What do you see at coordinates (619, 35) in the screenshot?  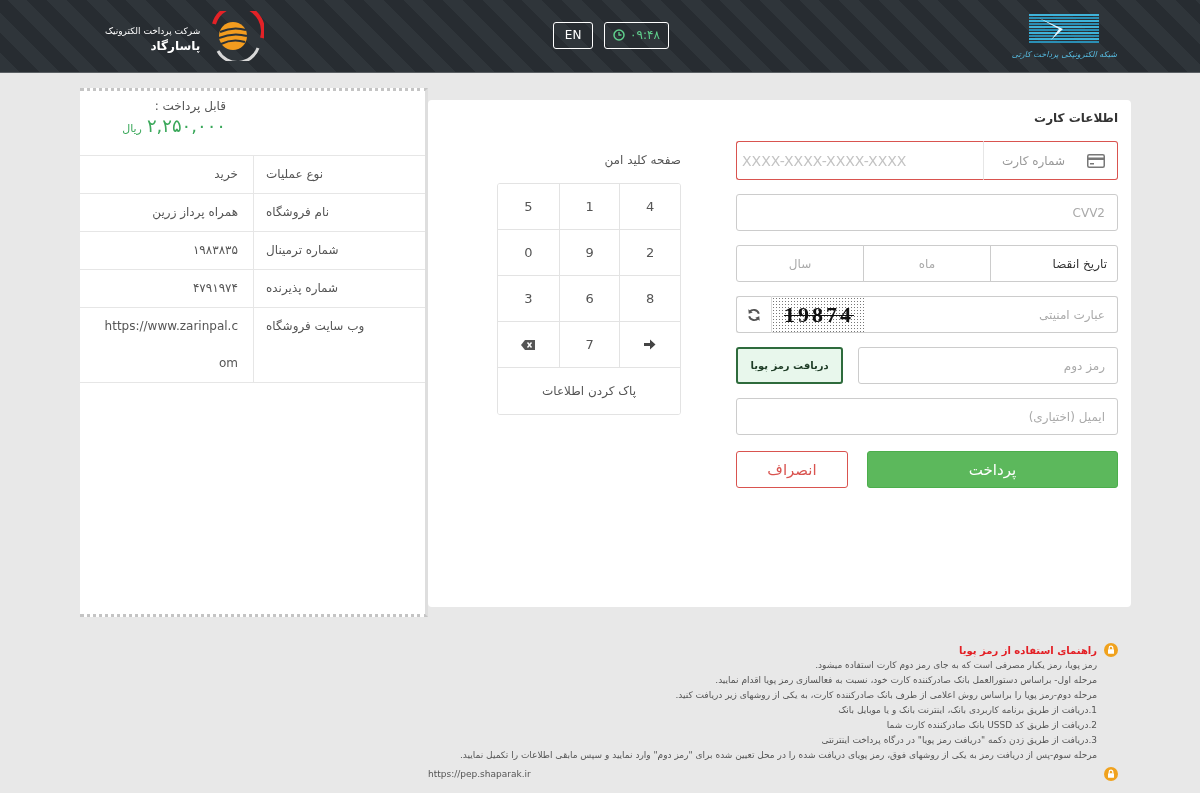 I see `clock-icon` at bounding box center [619, 35].